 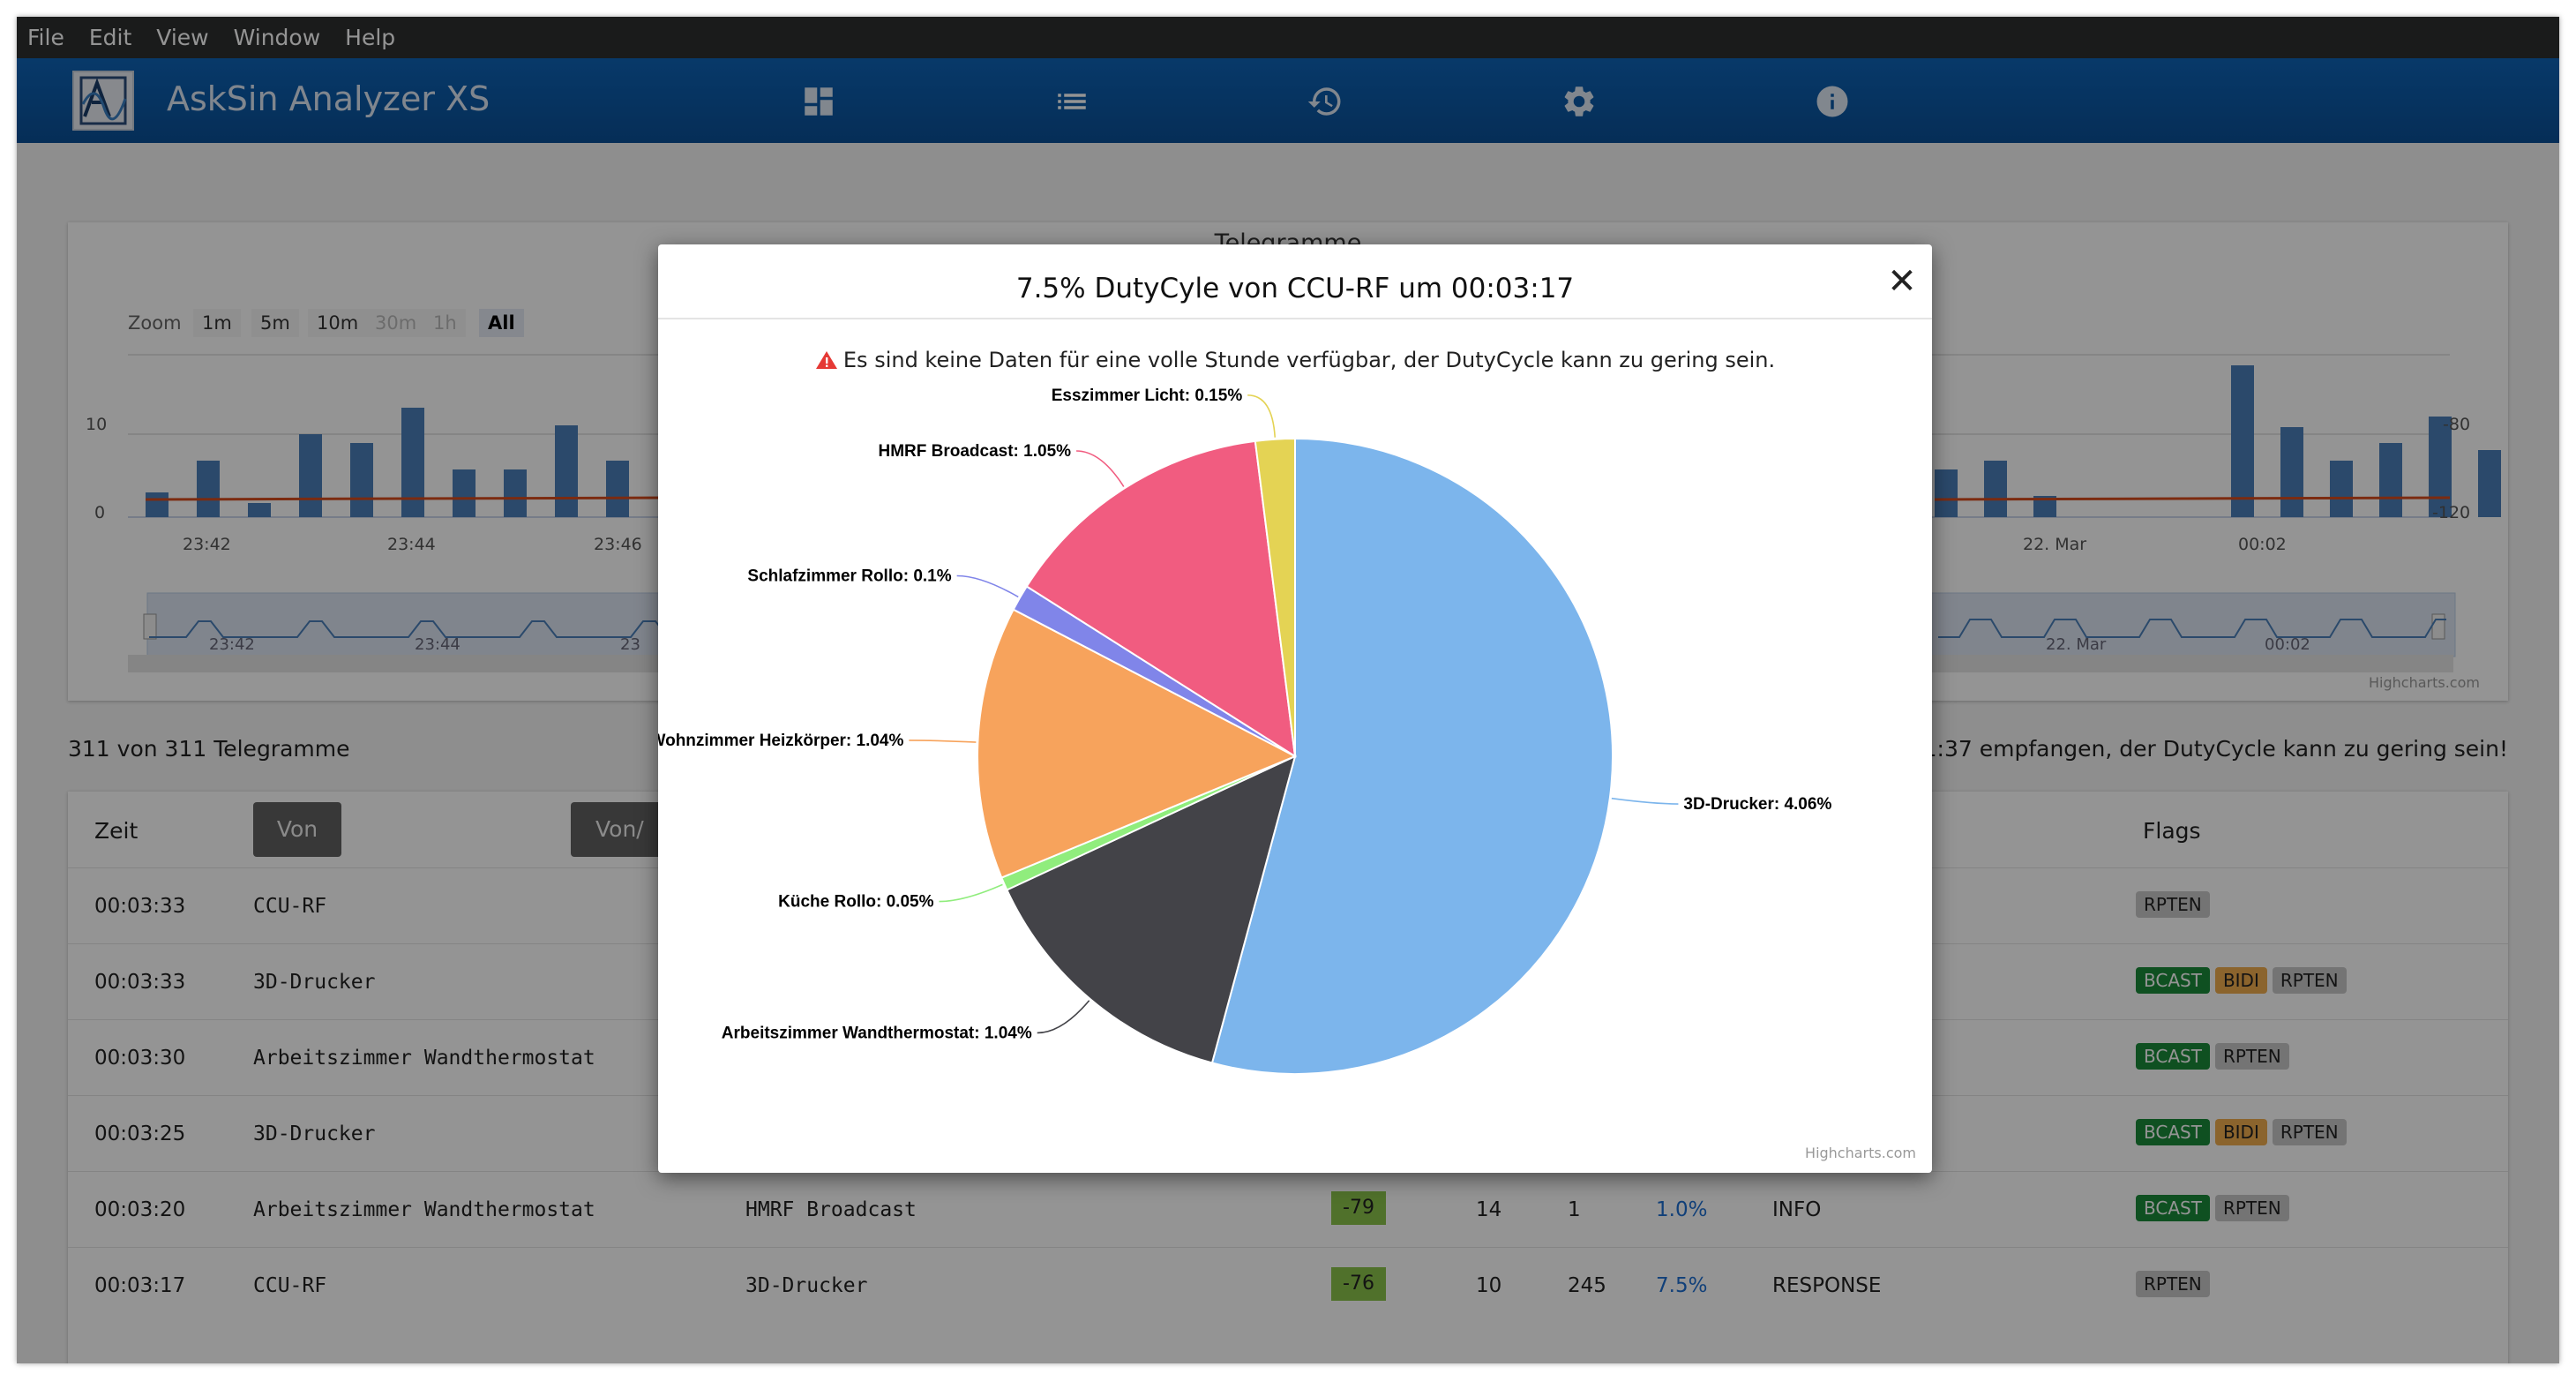 What do you see at coordinates (1757, 804) in the screenshot?
I see `pie-label: 3D-Drucker: 4.06%` at bounding box center [1757, 804].